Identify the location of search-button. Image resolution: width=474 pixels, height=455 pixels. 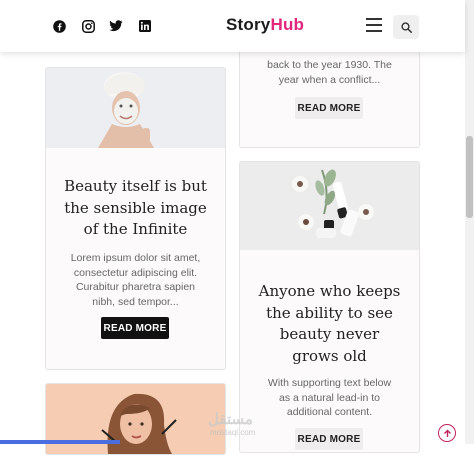
(406, 27).